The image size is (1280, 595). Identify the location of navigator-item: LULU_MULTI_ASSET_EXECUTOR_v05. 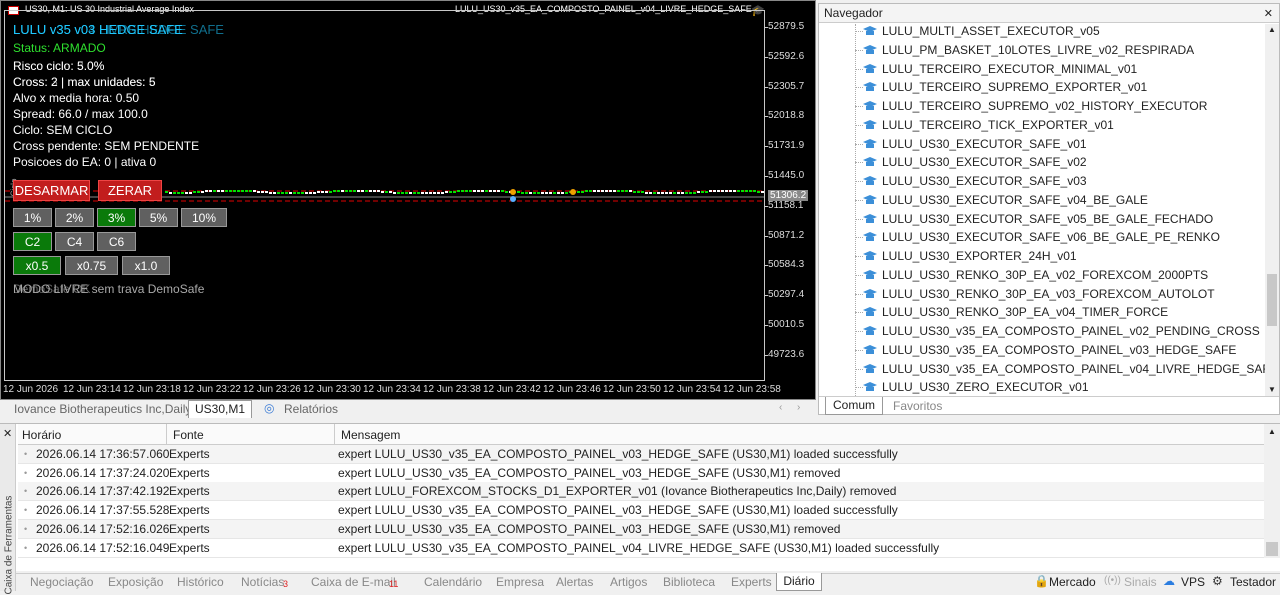
(977, 31).